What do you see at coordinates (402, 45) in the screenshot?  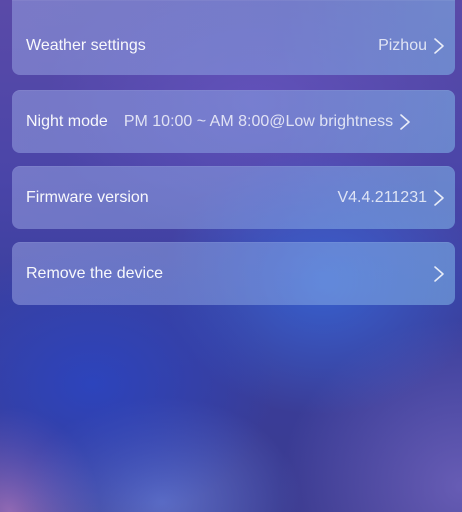 I see `weather-city-value: Pizhou` at bounding box center [402, 45].